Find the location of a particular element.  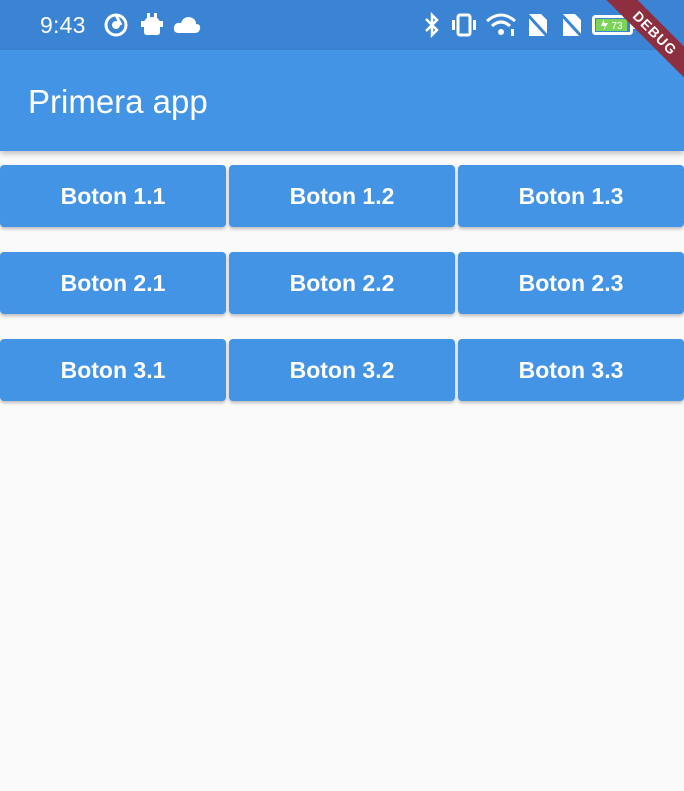

android-debug-icon is located at coordinates (152, 25).